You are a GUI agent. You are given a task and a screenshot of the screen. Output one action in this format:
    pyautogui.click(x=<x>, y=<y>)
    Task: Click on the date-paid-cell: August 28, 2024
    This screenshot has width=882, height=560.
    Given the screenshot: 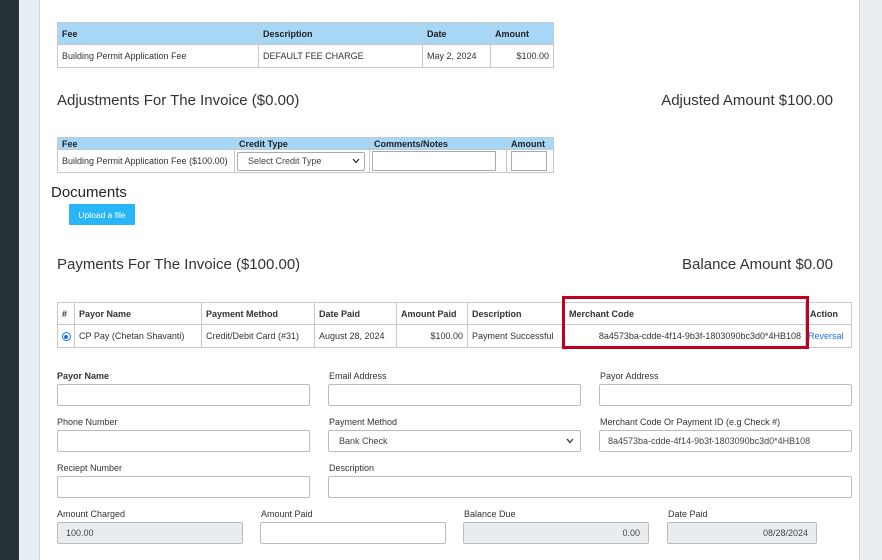 What is the action you would take?
    pyautogui.click(x=355, y=336)
    